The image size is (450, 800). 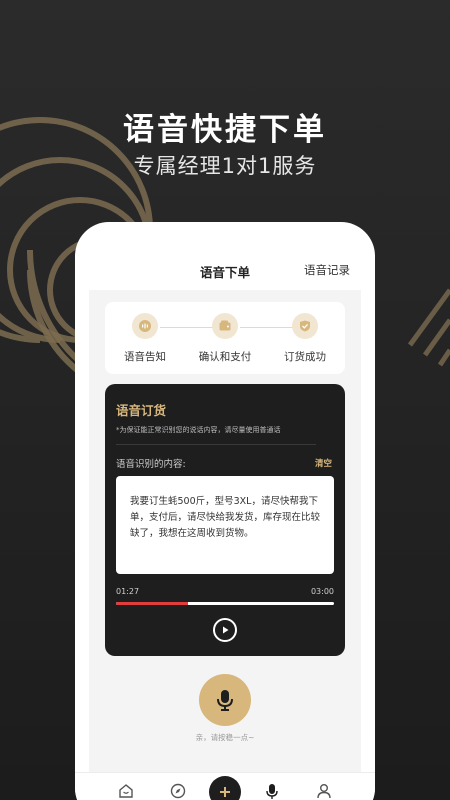 I want to click on tab-home, so click(x=126, y=790).